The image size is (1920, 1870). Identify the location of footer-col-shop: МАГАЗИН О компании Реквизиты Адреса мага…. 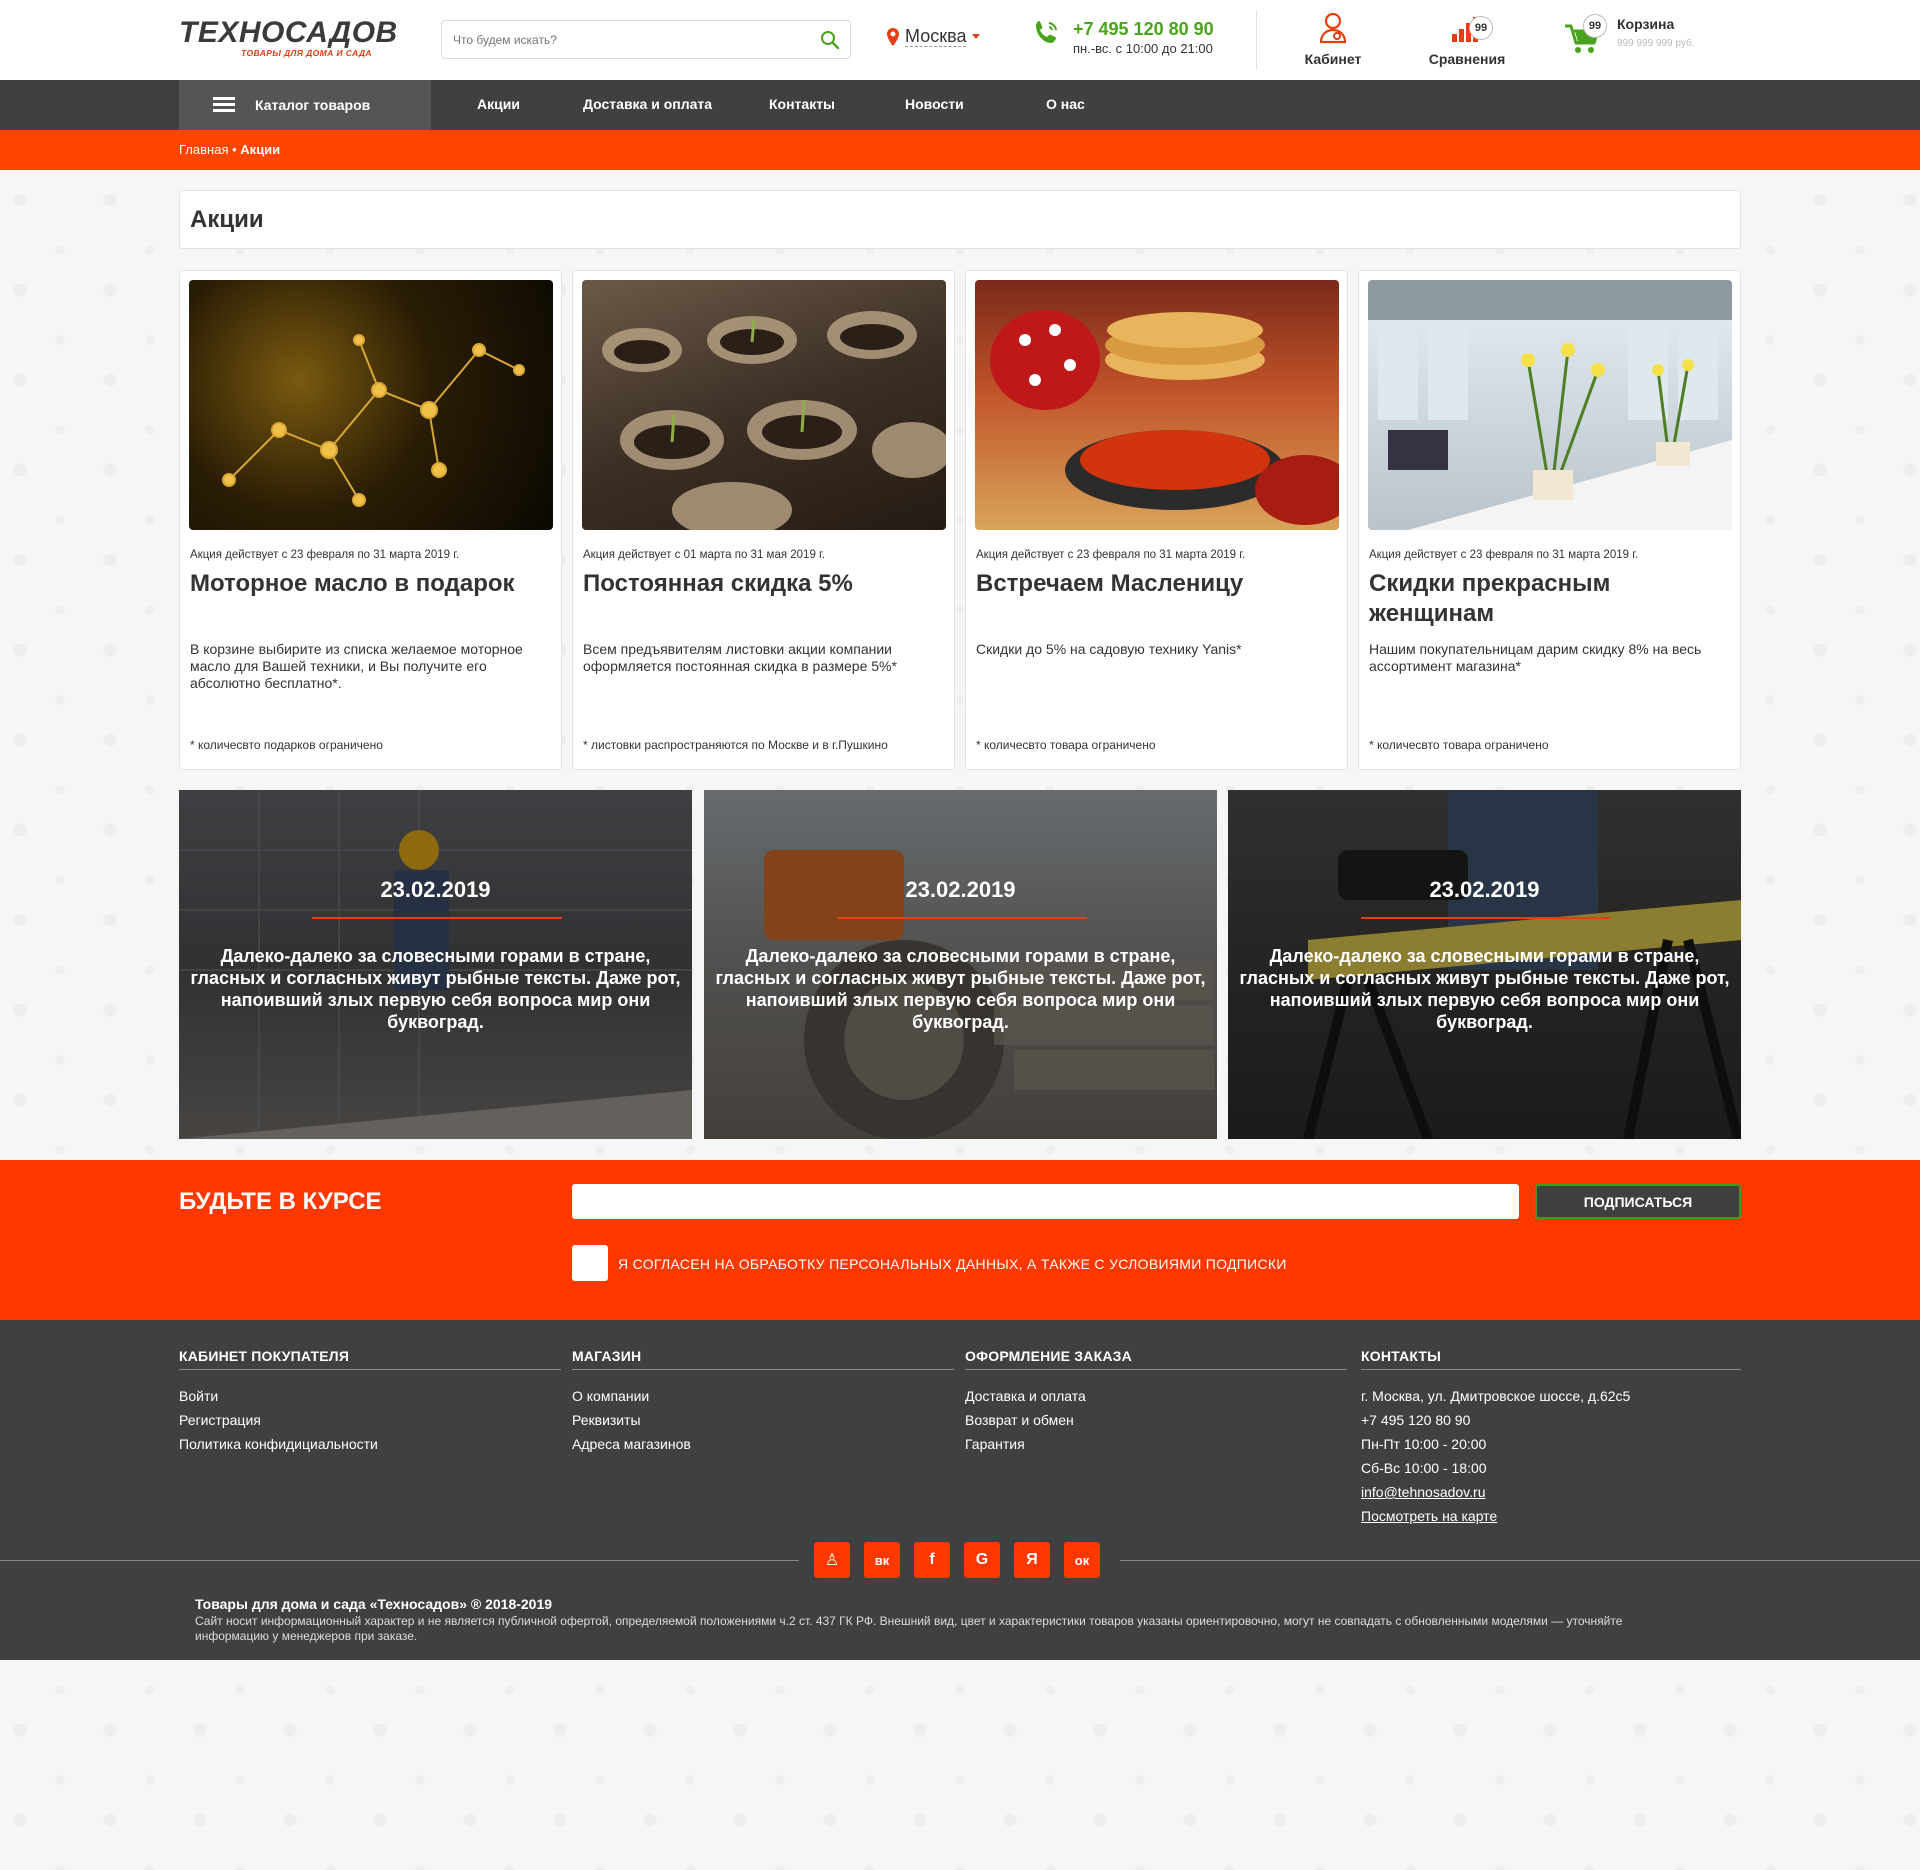
(763, 1402).